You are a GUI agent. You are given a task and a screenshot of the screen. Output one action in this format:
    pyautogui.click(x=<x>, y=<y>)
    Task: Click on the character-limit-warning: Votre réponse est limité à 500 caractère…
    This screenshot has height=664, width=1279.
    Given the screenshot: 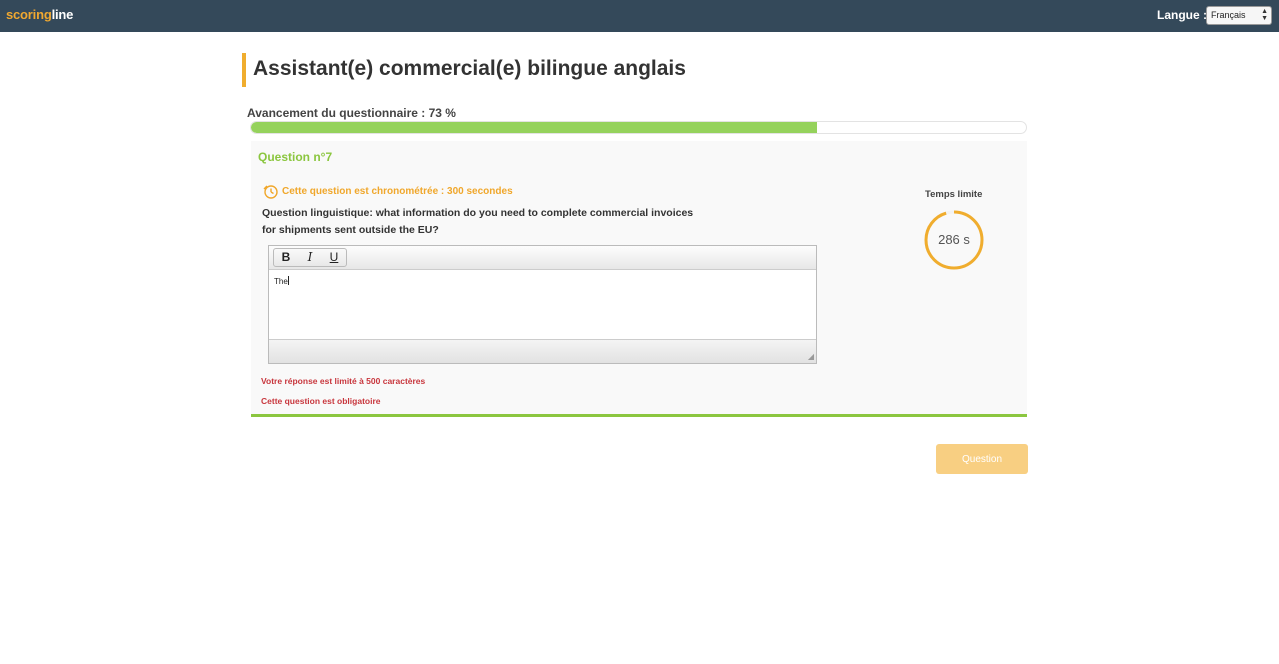 What is the action you would take?
    pyautogui.click(x=343, y=381)
    